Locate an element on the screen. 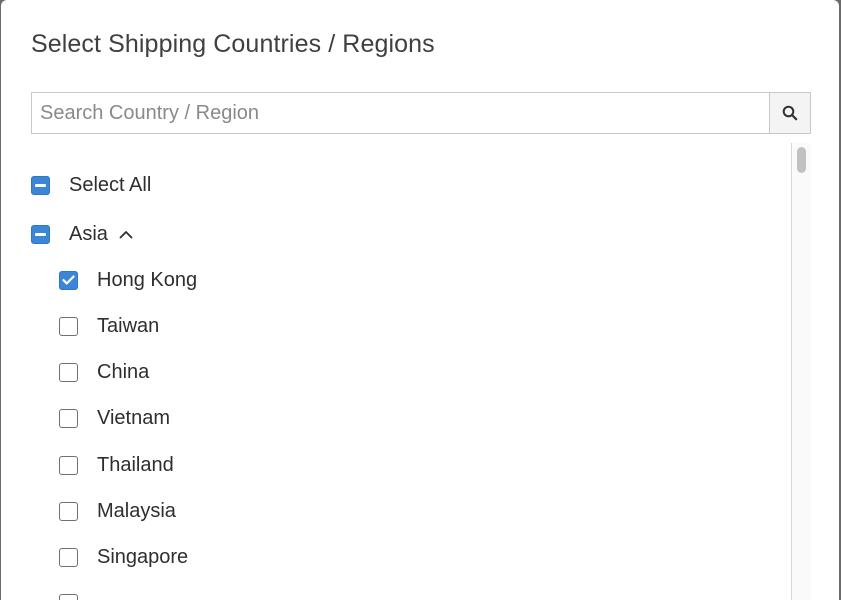 The image size is (841, 600). scrollbar-thumb is located at coordinates (801, 160).